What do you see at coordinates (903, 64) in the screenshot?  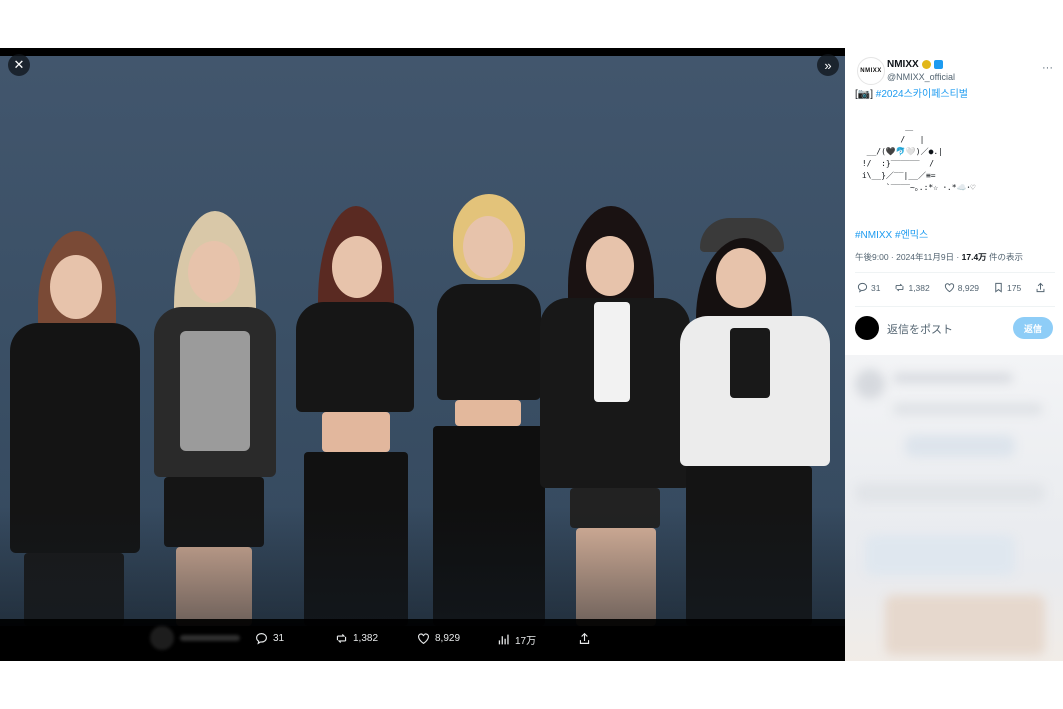 I see `display-name: NMIXX` at bounding box center [903, 64].